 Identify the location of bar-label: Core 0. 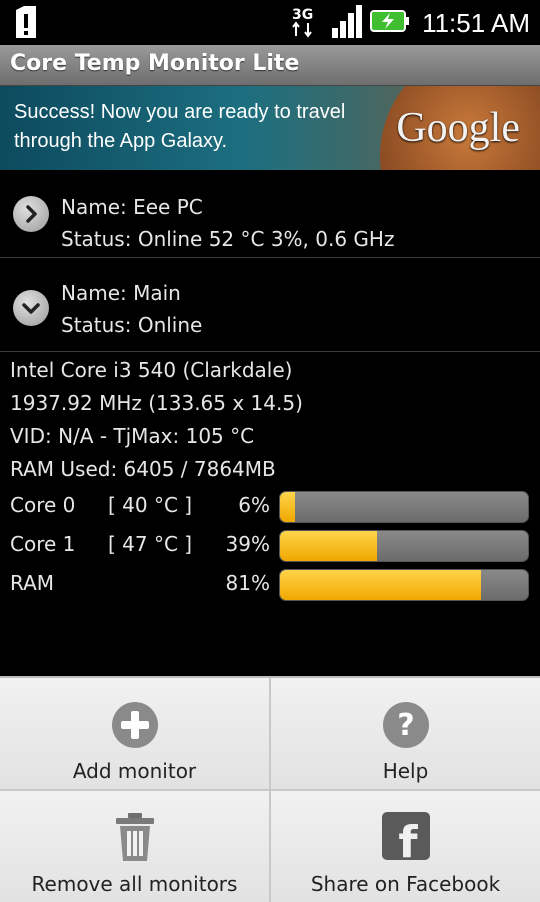
(43, 505).